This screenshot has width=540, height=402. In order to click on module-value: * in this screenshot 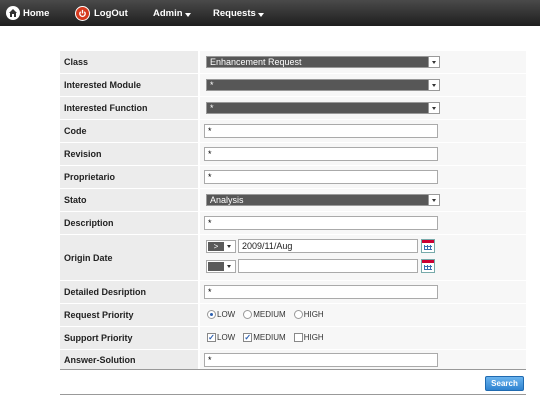, I will do `click(212, 85)`.